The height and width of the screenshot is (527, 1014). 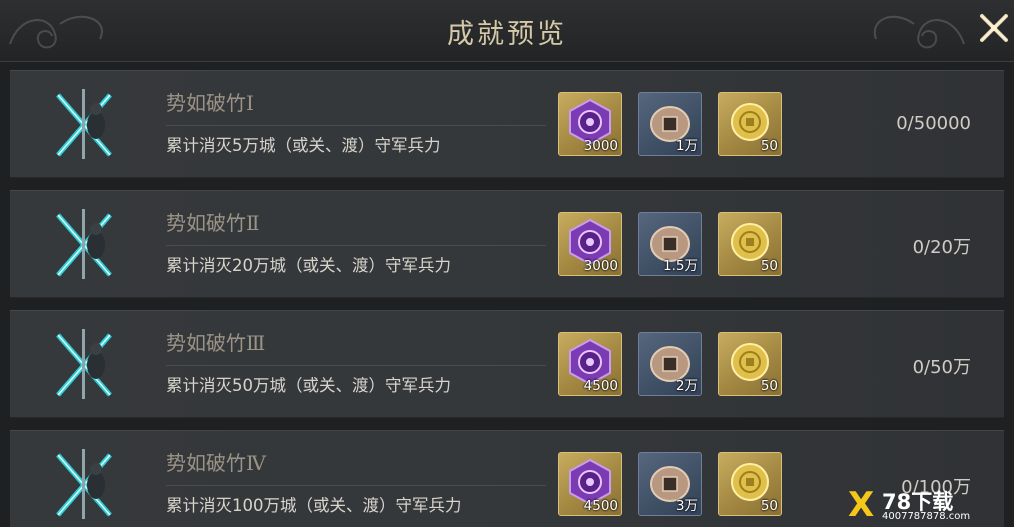 I want to click on header-bar: 成就预览, so click(x=507, y=31).